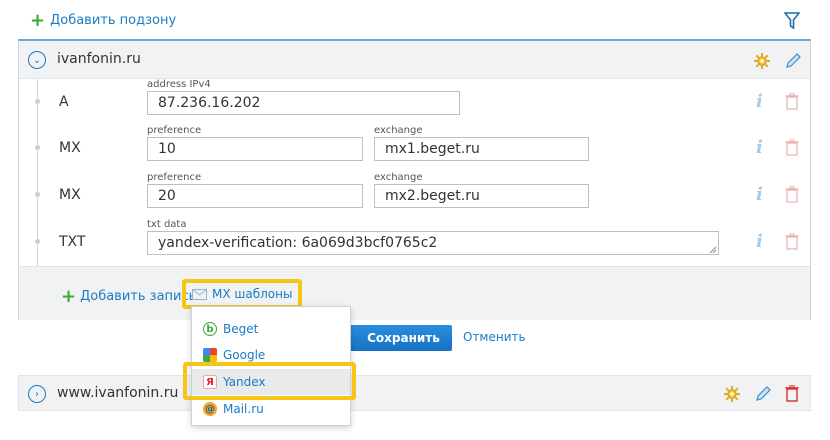 Image resolution: width=830 pixels, height=440 pixels. What do you see at coordinates (255, 149) in the screenshot?
I see `preference-input: 10` at bounding box center [255, 149].